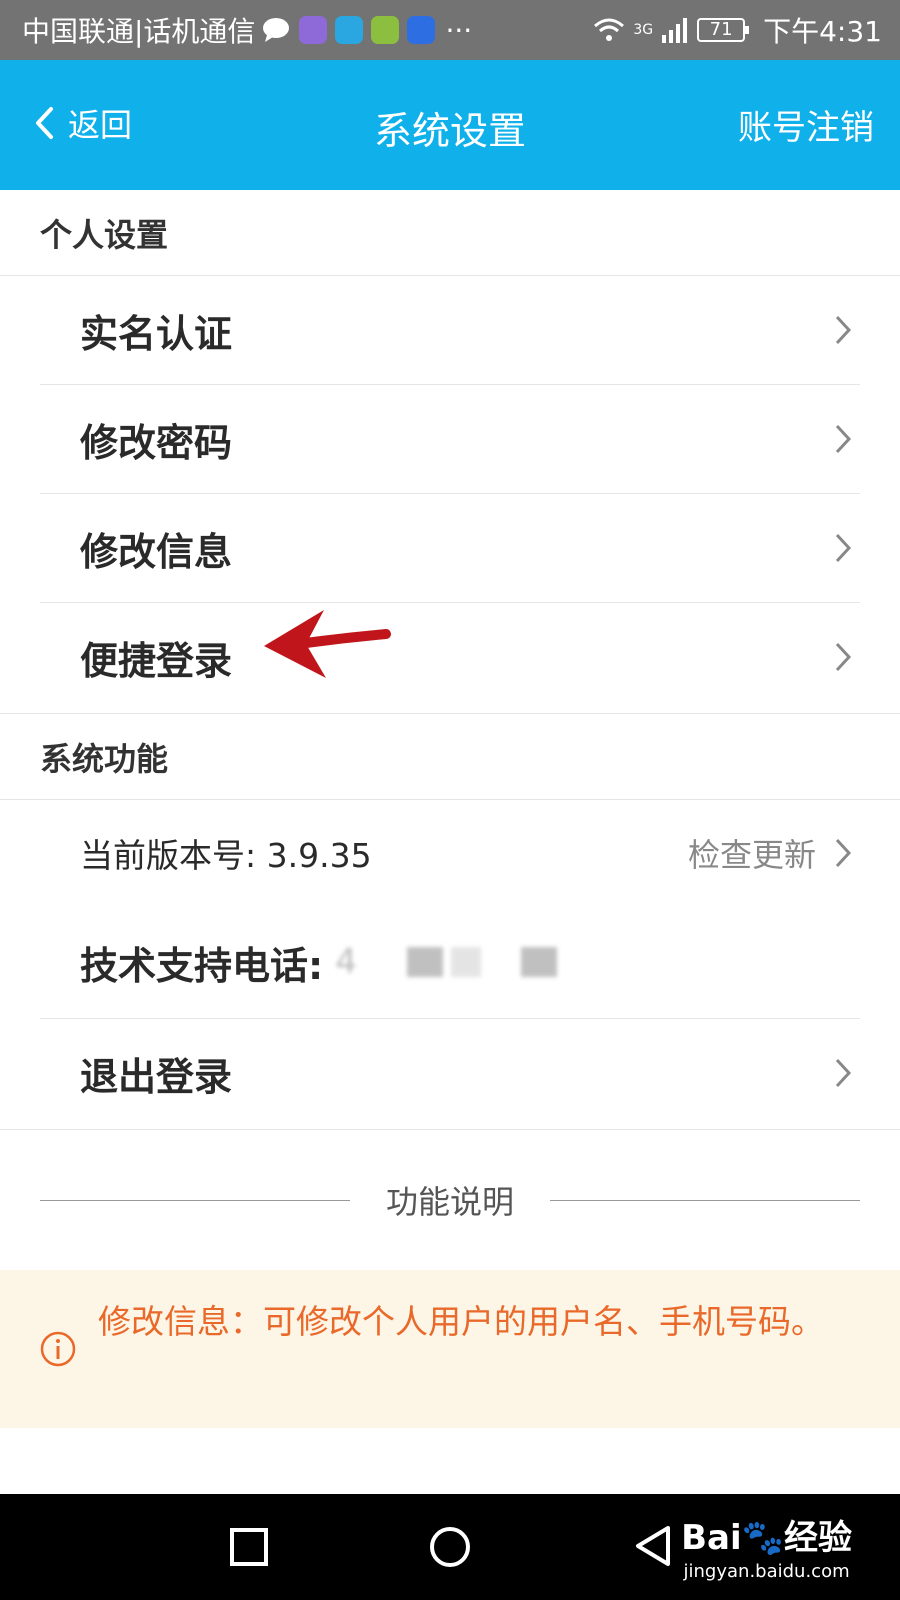 This screenshot has width=900, height=1600. Describe the element at coordinates (202, 965) in the screenshot. I see `support-phone-label: 技术支持电话:` at that location.